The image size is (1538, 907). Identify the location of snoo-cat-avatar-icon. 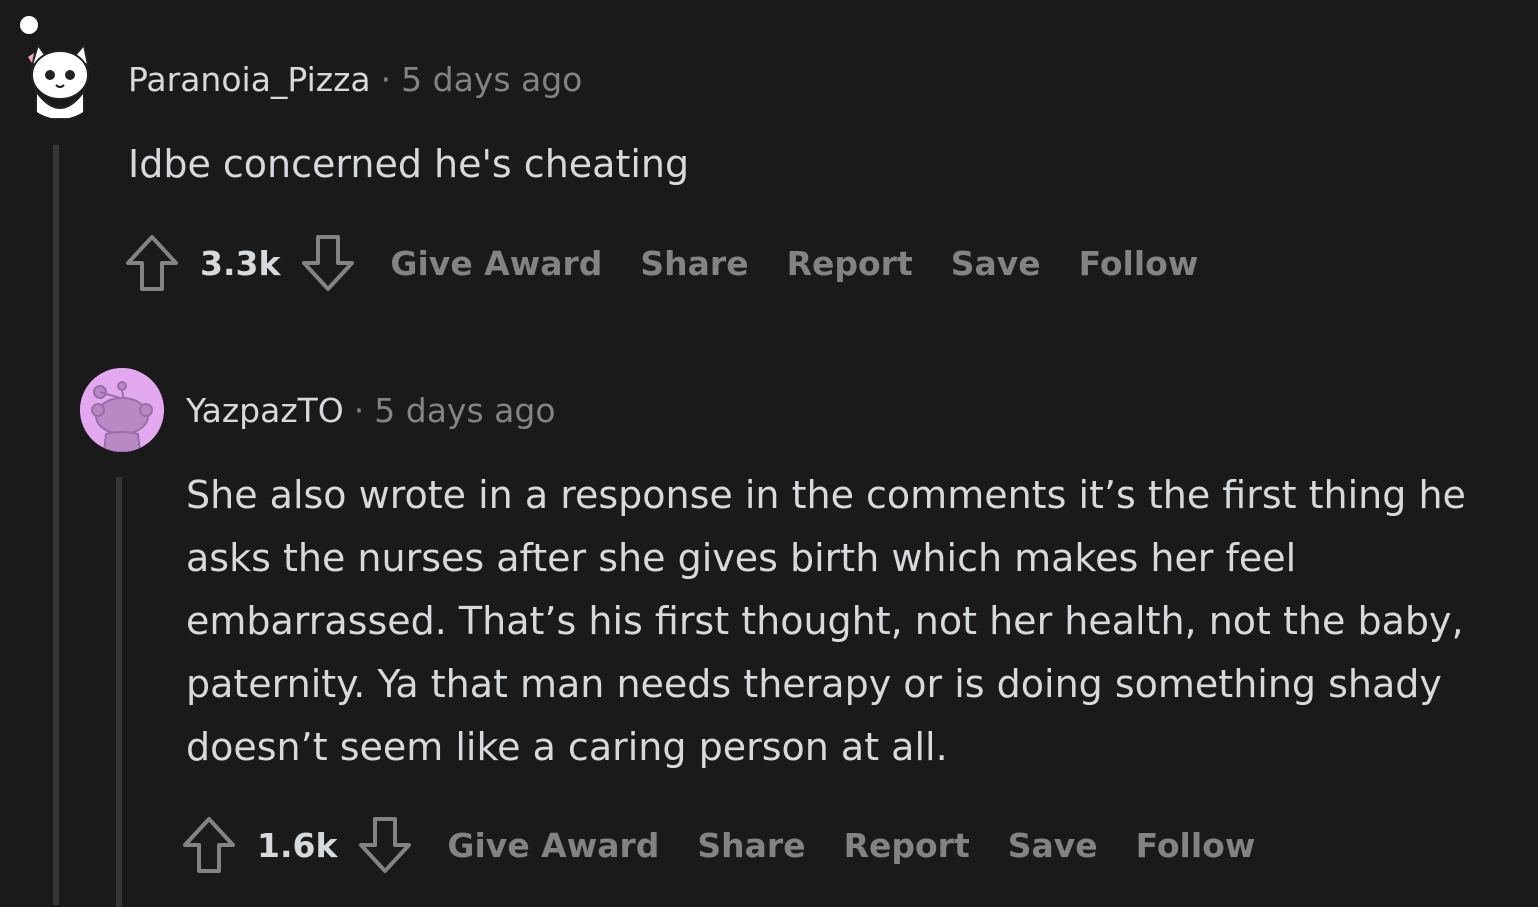
(60, 77).